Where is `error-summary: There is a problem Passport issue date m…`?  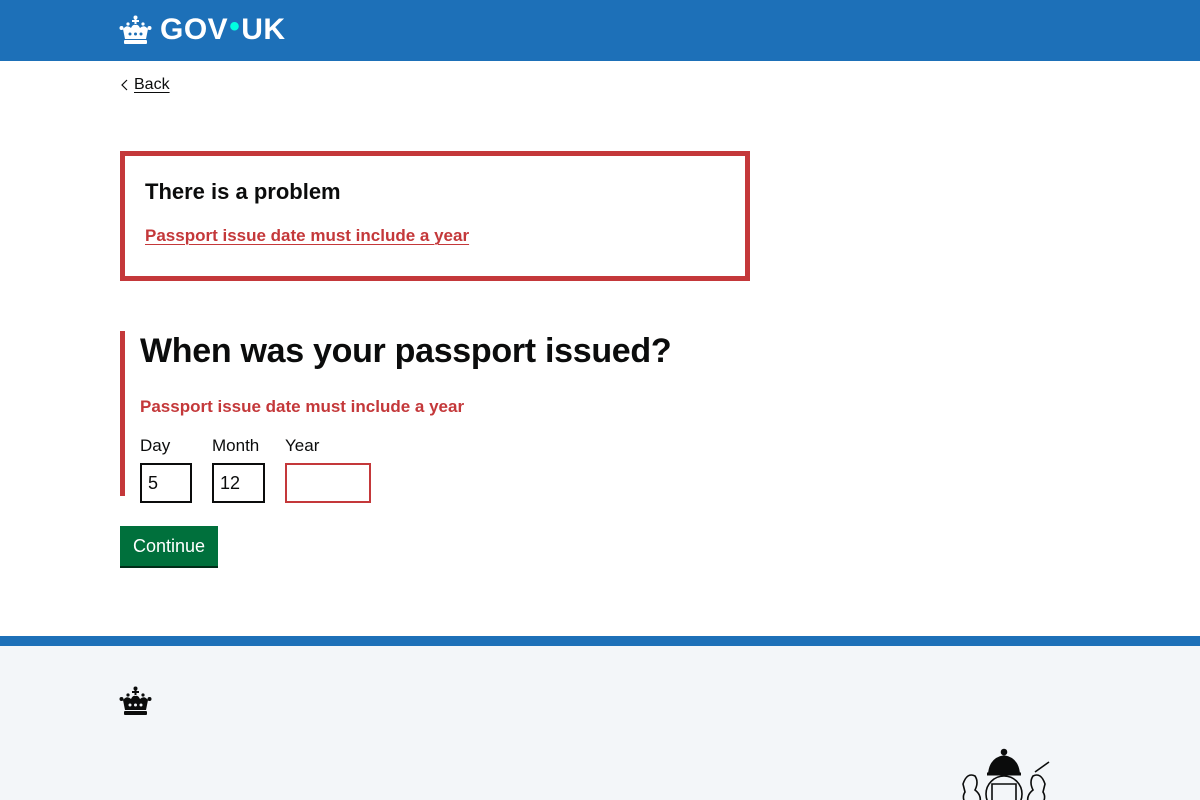
error-summary: There is a problem Passport issue date m… is located at coordinates (435, 216).